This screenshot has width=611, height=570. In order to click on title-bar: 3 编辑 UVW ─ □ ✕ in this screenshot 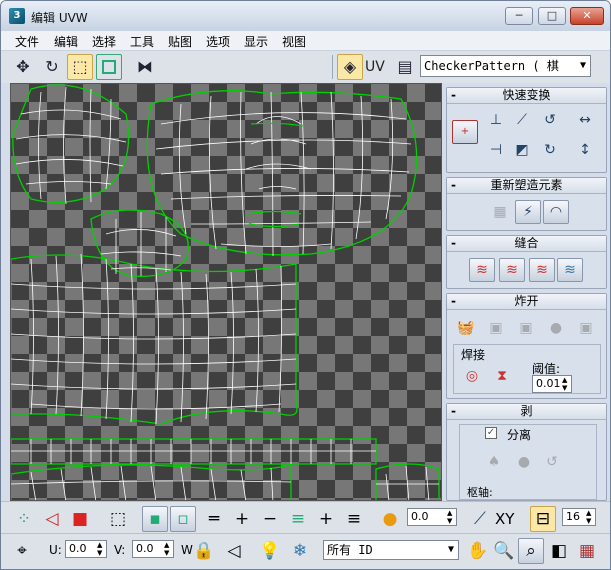, I will do `click(305, 16)`.